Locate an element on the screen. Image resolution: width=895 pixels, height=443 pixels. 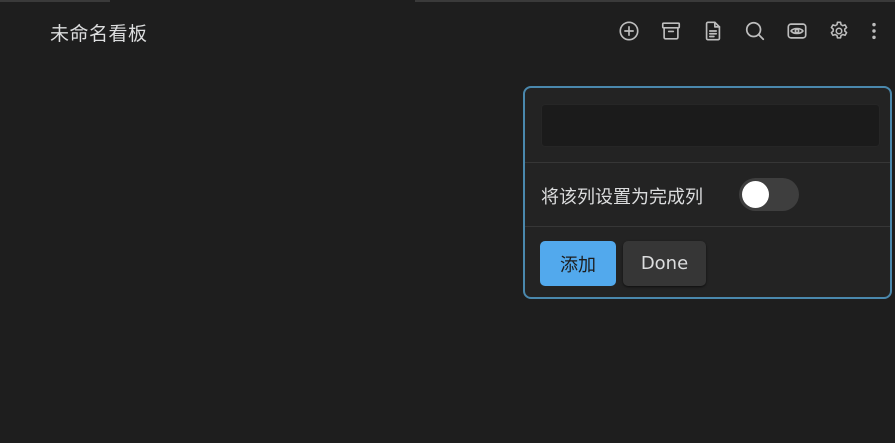
board-settings-button is located at coordinates (839, 31).